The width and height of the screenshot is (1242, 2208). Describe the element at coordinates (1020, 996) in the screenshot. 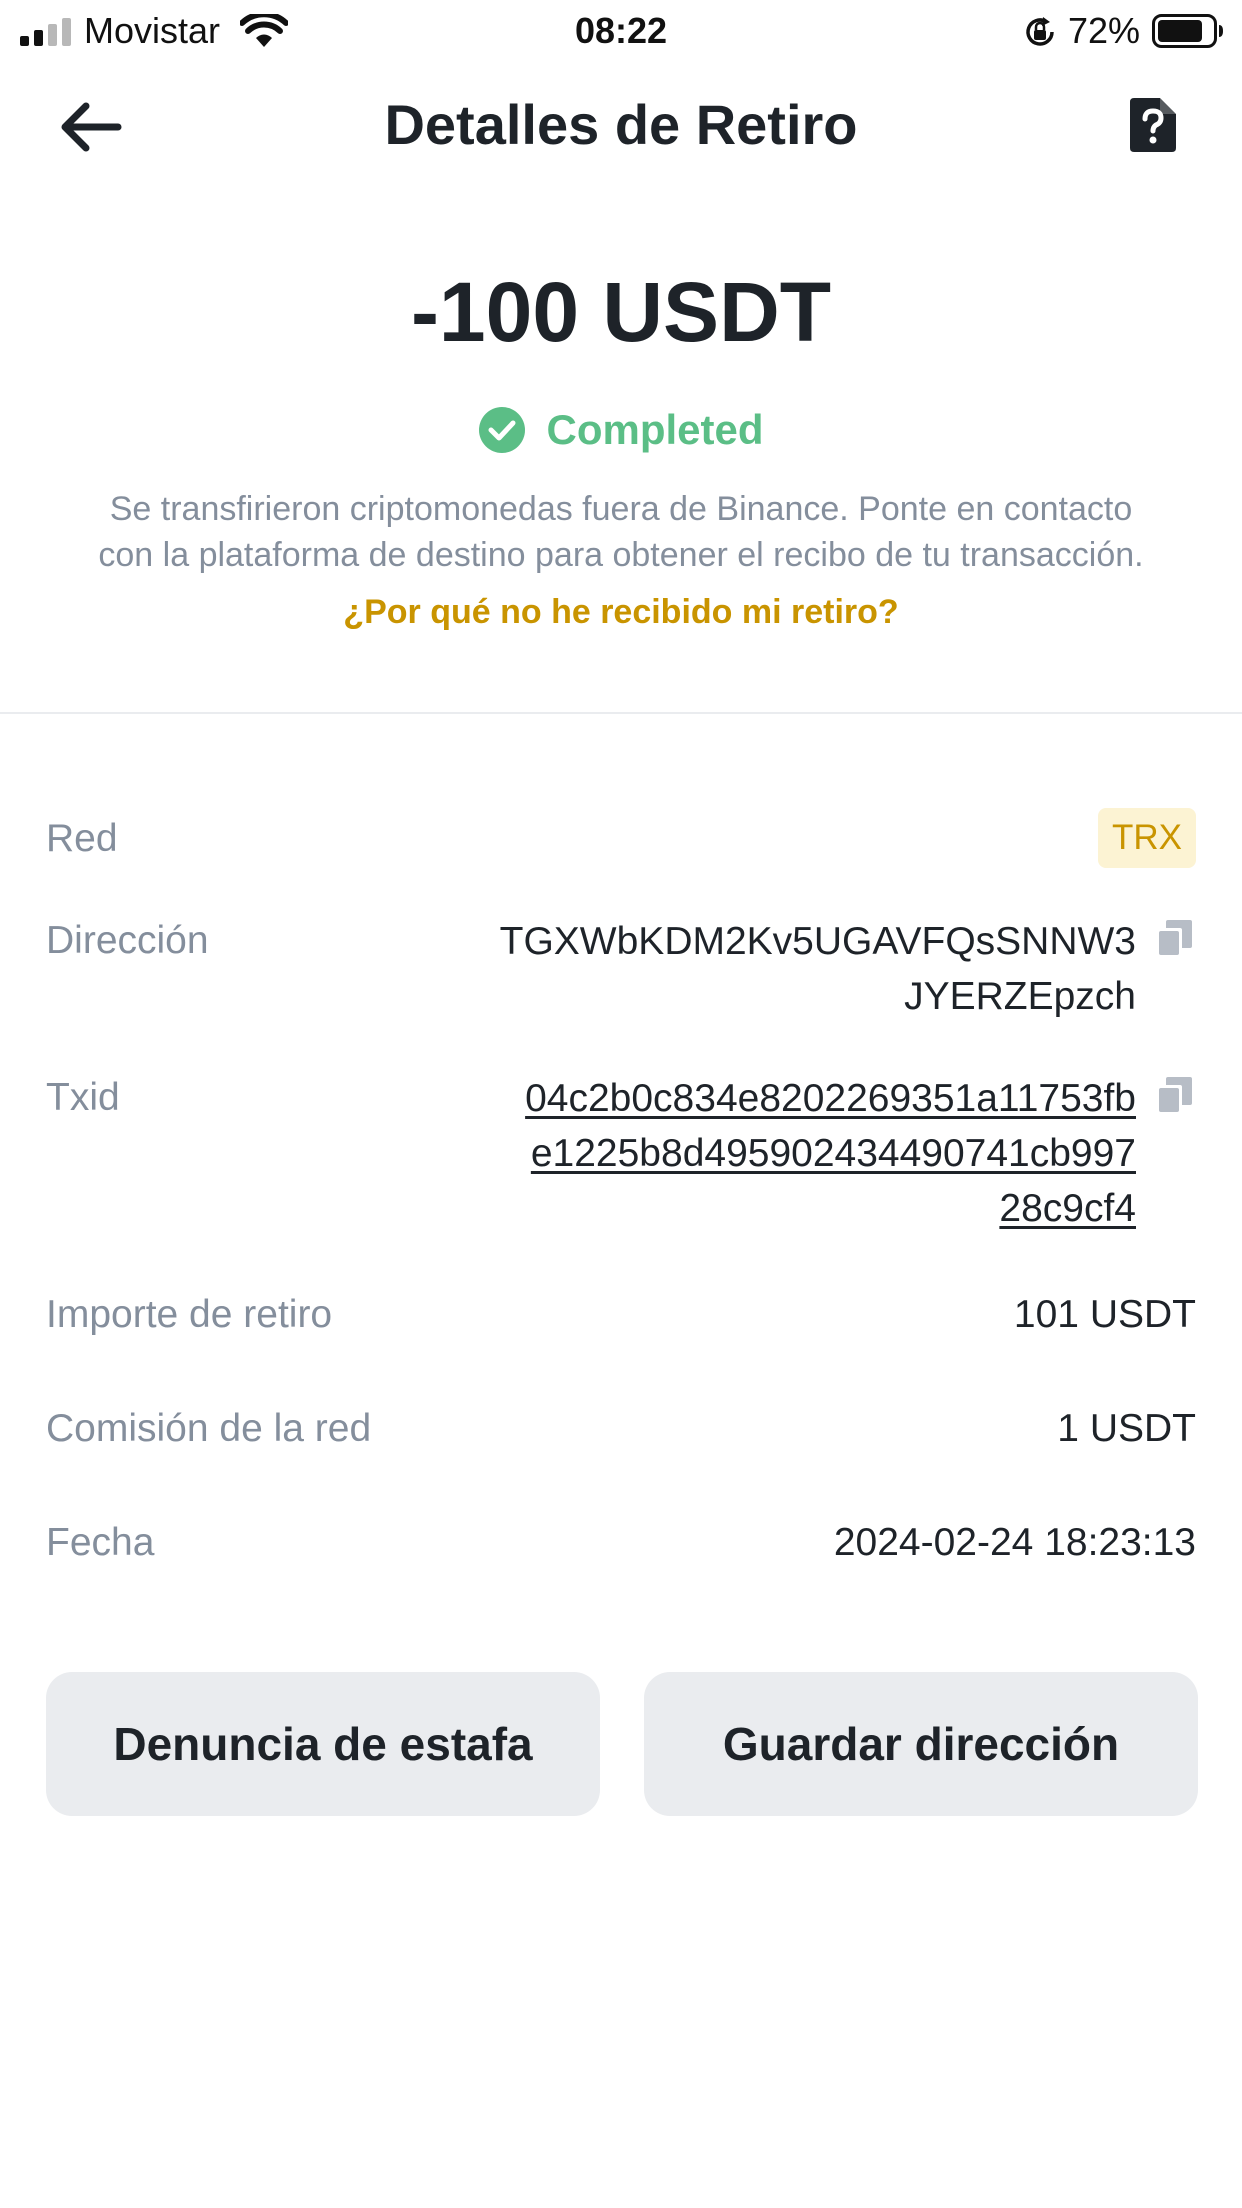

I see `address-line: JYERZEpzch` at that location.